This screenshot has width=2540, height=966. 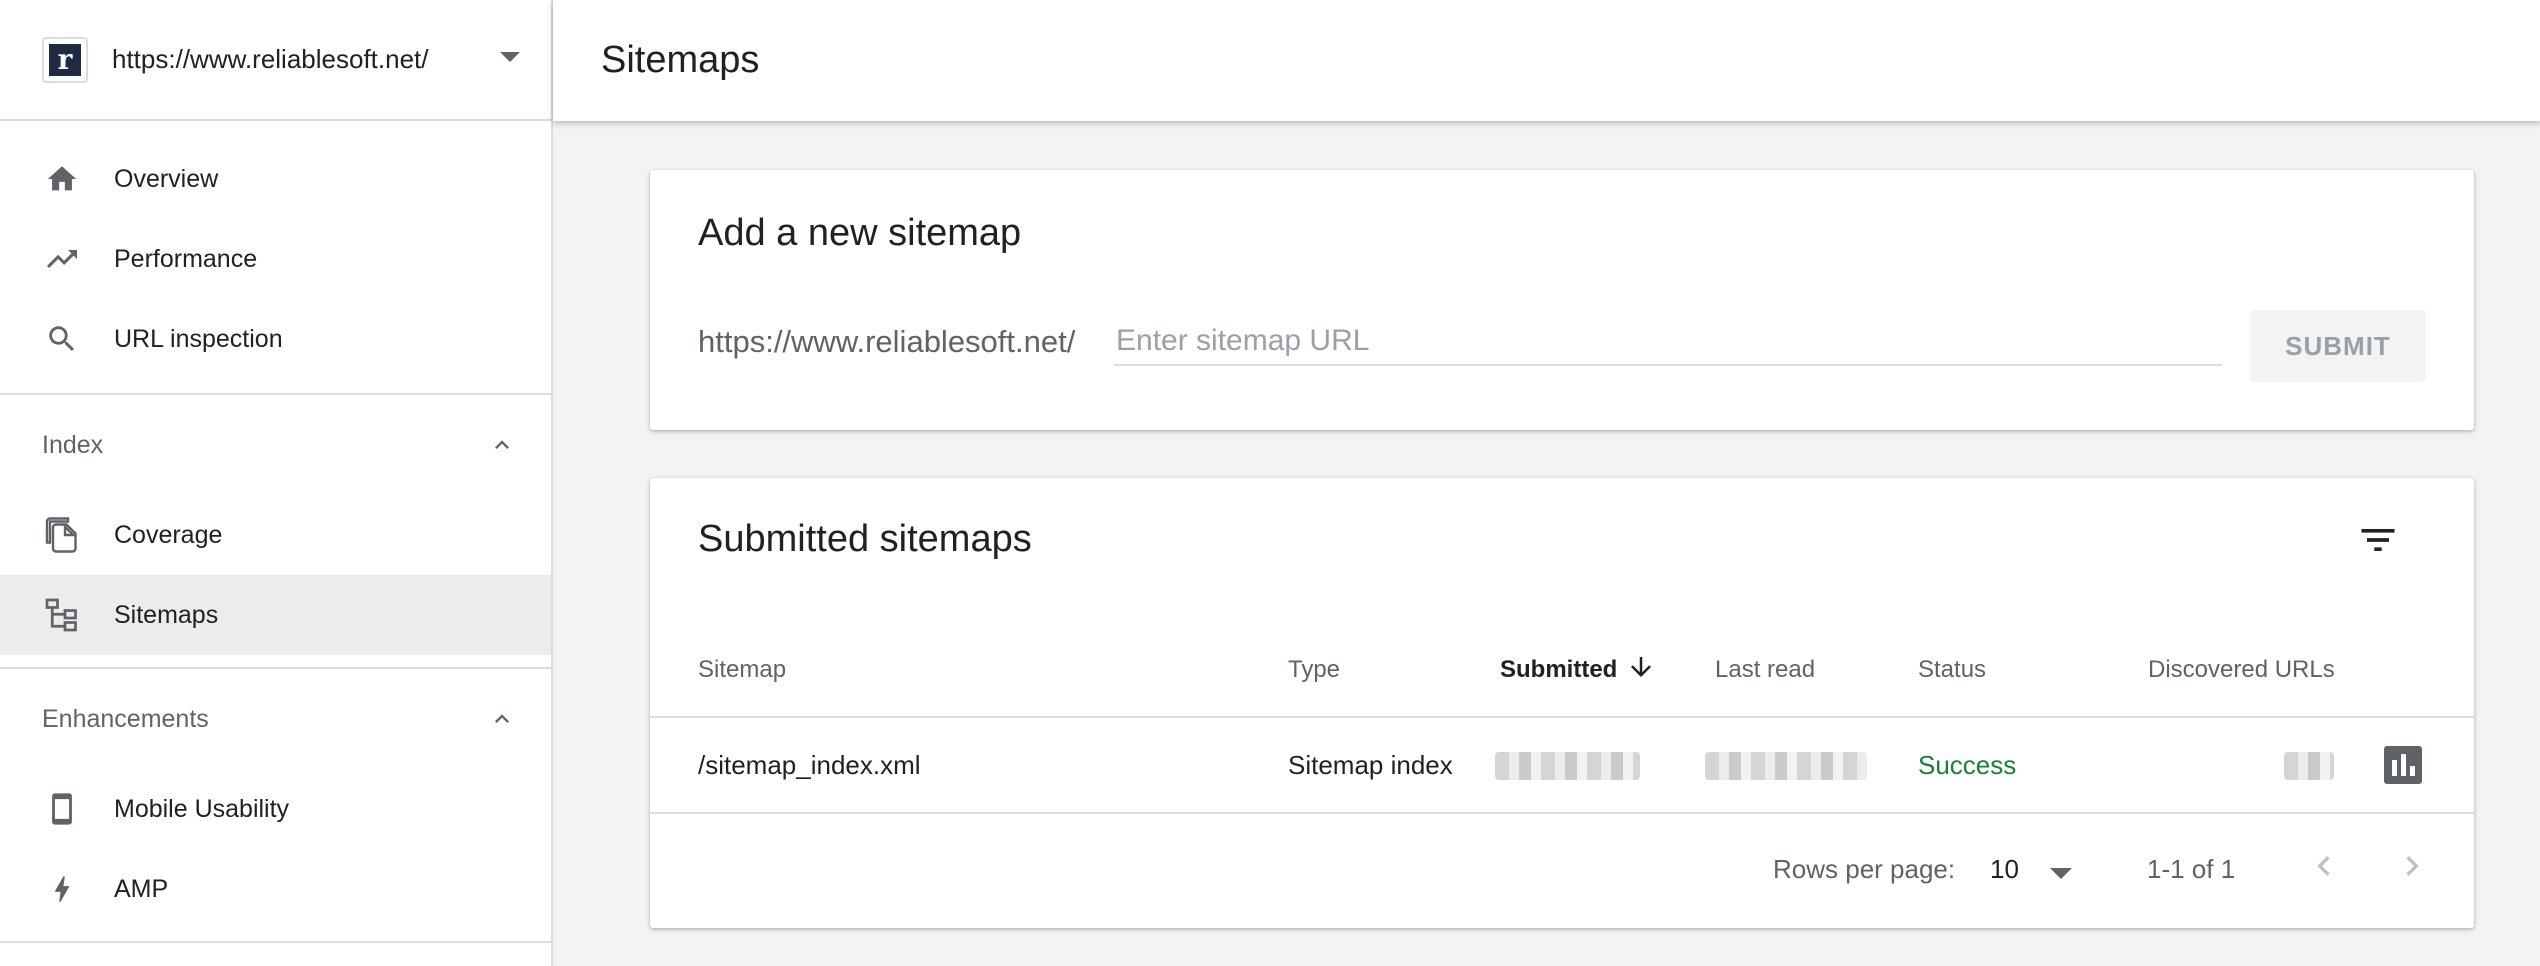 What do you see at coordinates (166, 614) in the screenshot?
I see `sidebar-item-label: Sitemaps` at bounding box center [166, 614].